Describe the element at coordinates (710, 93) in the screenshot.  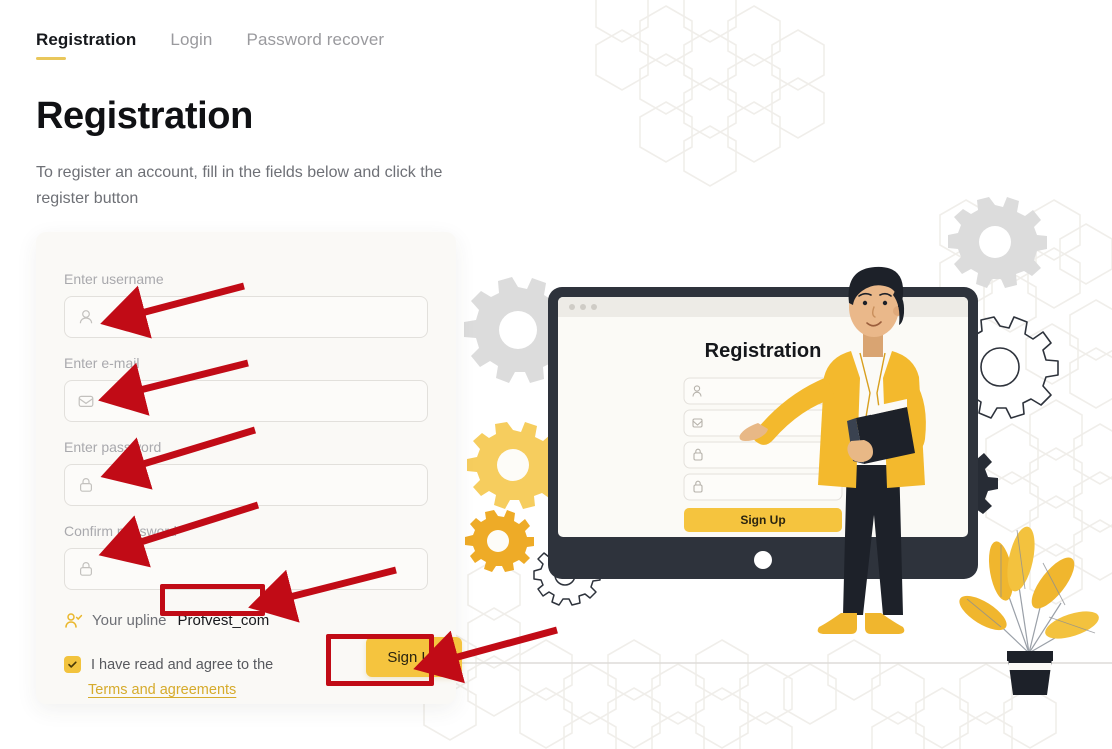
I see `hexagon-cluster-top` at that location.